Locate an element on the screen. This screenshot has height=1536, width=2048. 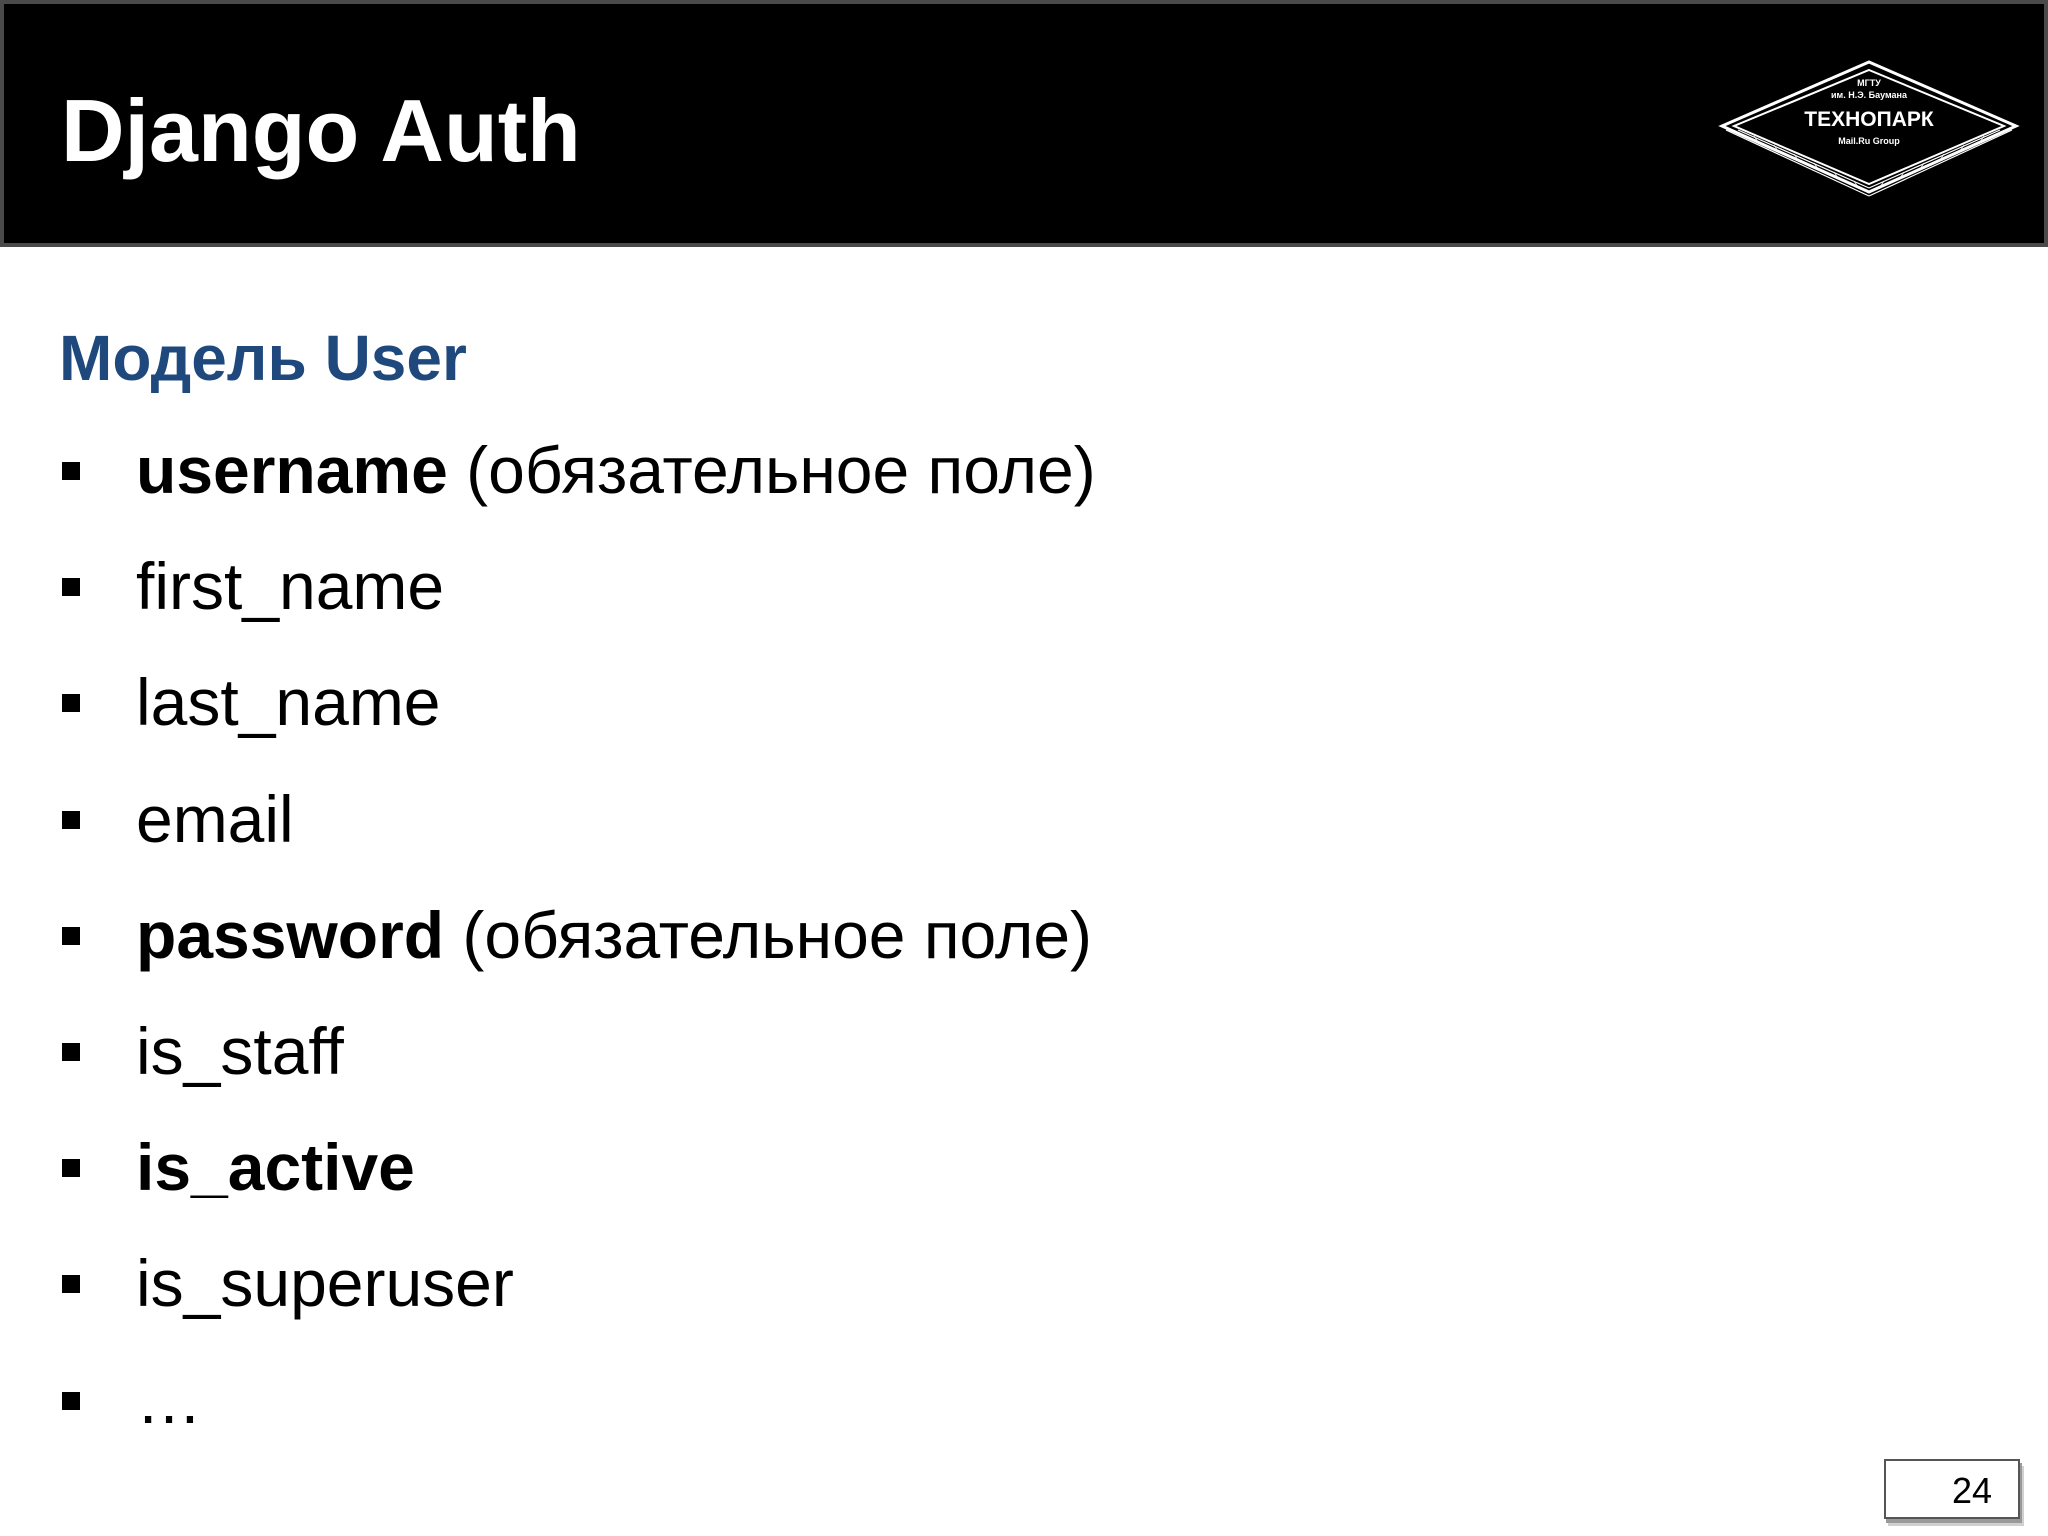
field-name-strong: is_active is located at coordinates (275, 1167).